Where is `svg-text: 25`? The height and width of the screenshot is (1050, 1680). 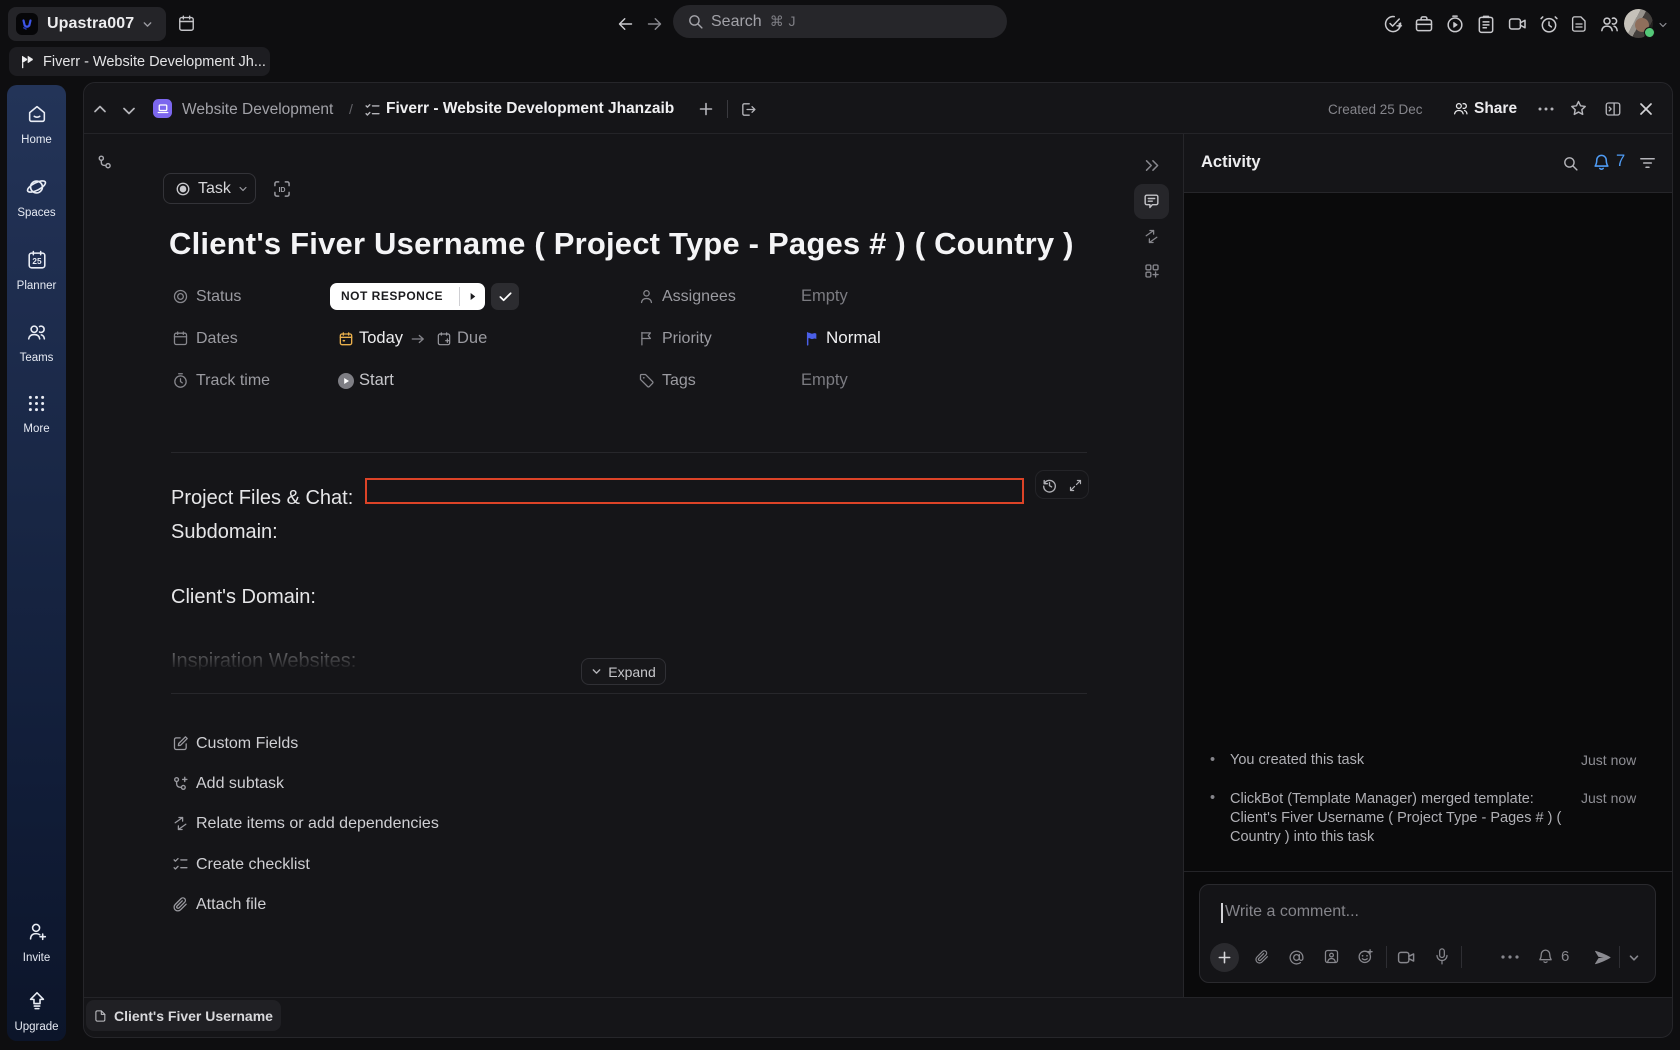 svg-text: 25 is located at coordinates (37, 261).